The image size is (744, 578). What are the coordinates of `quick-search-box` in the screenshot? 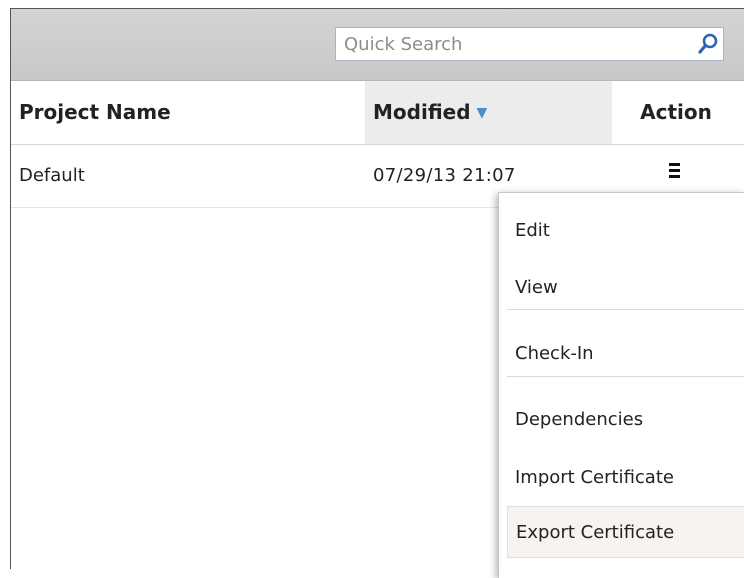 It's located at (529, 44).